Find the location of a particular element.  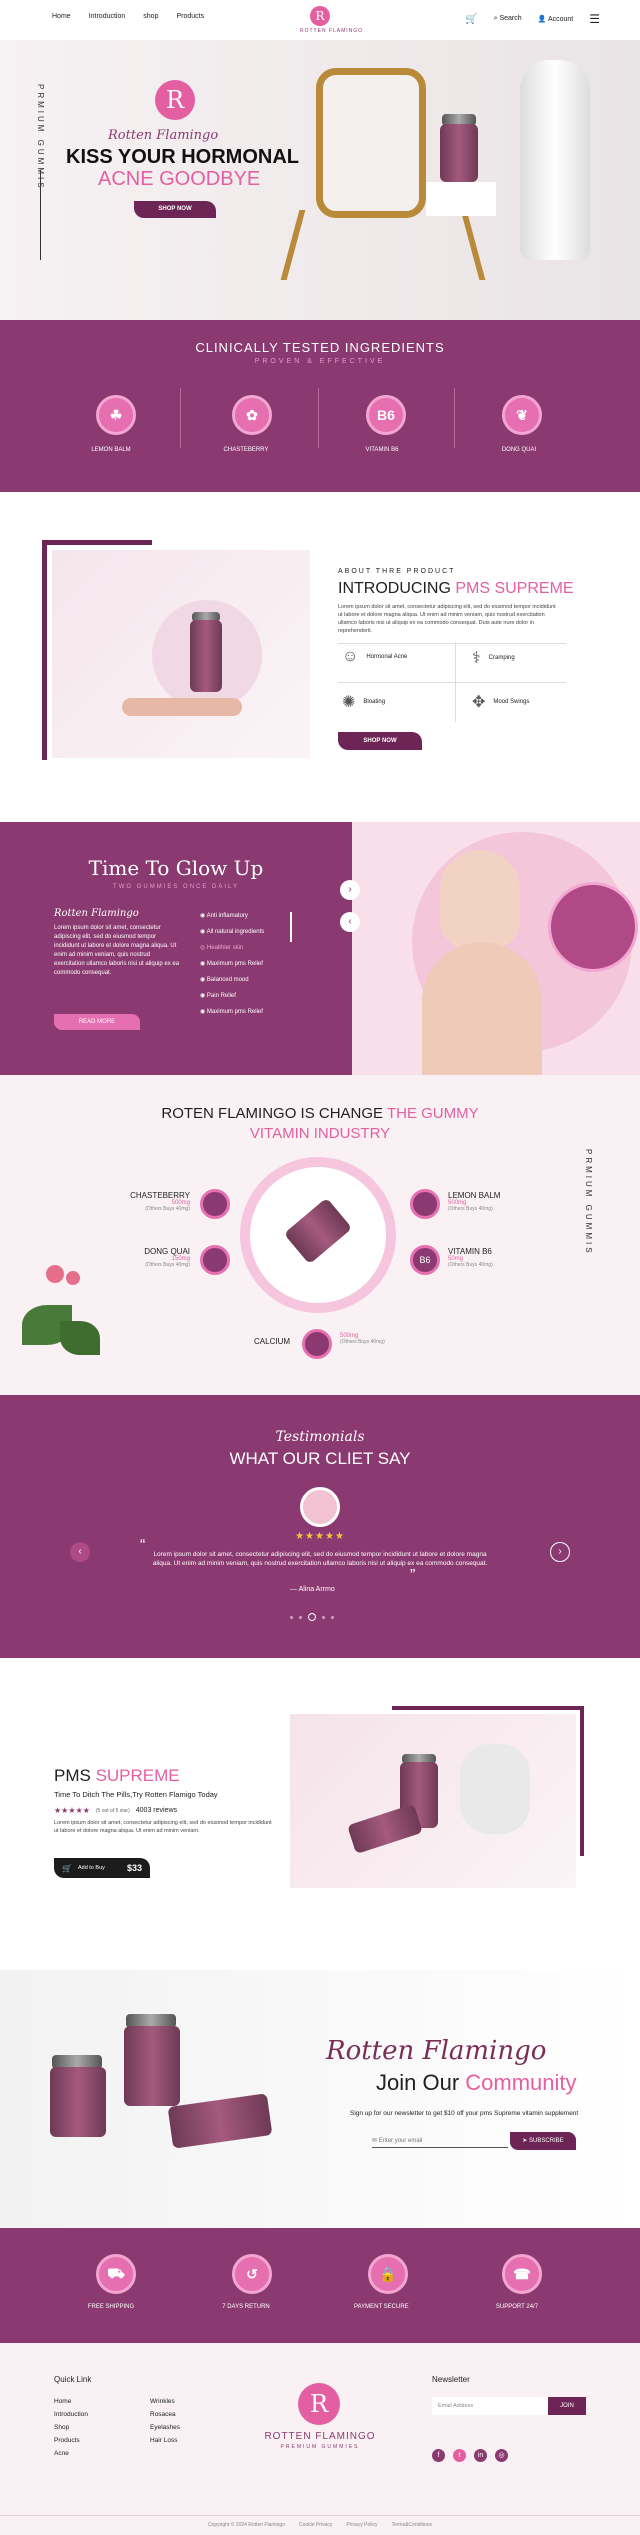

community-title-pink: Community is located at coordinates (521, 2082).